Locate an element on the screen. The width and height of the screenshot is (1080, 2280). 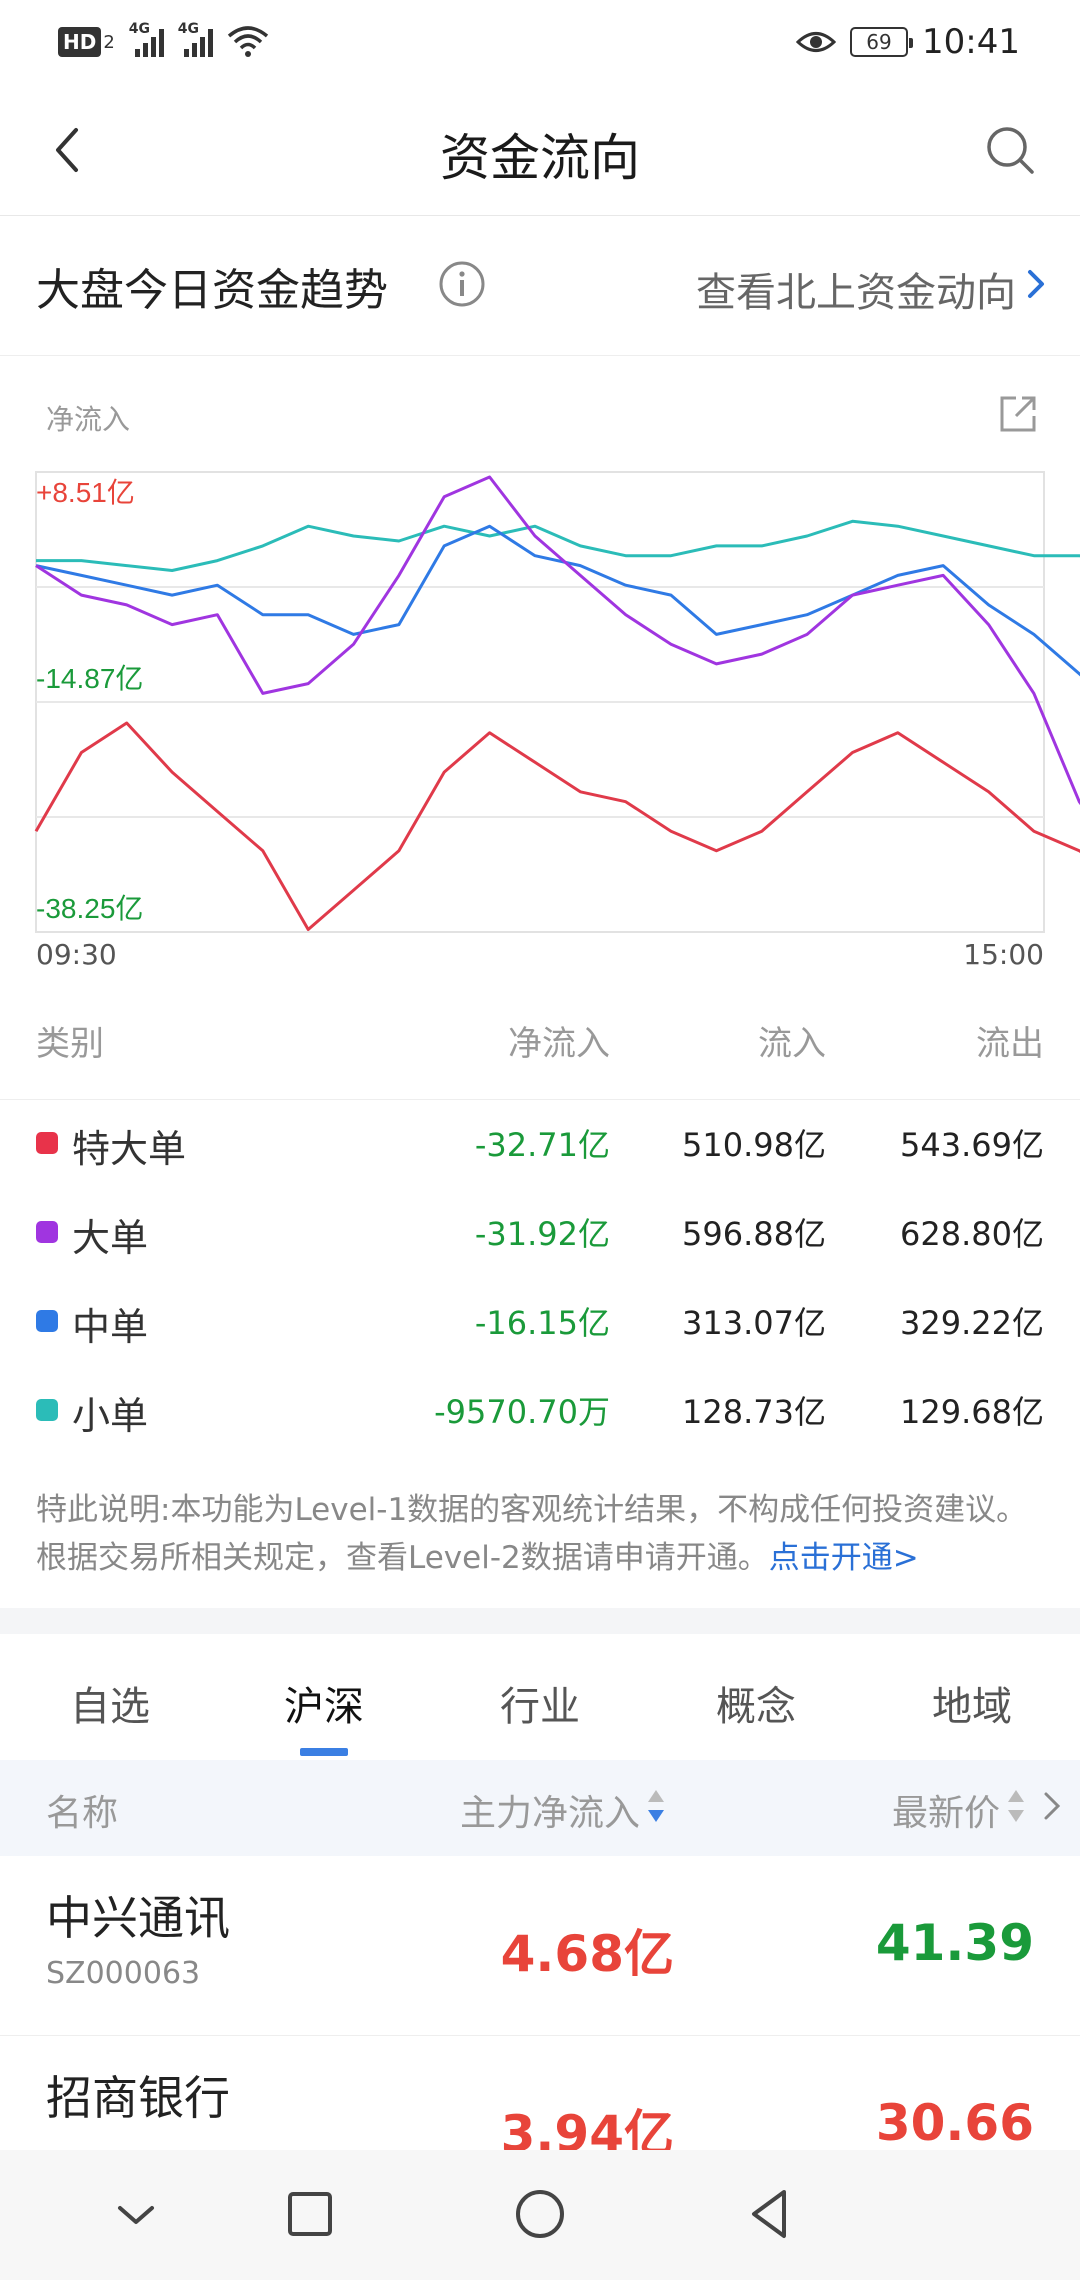
battery-icon: 69 is located at coordinates (882, 42).